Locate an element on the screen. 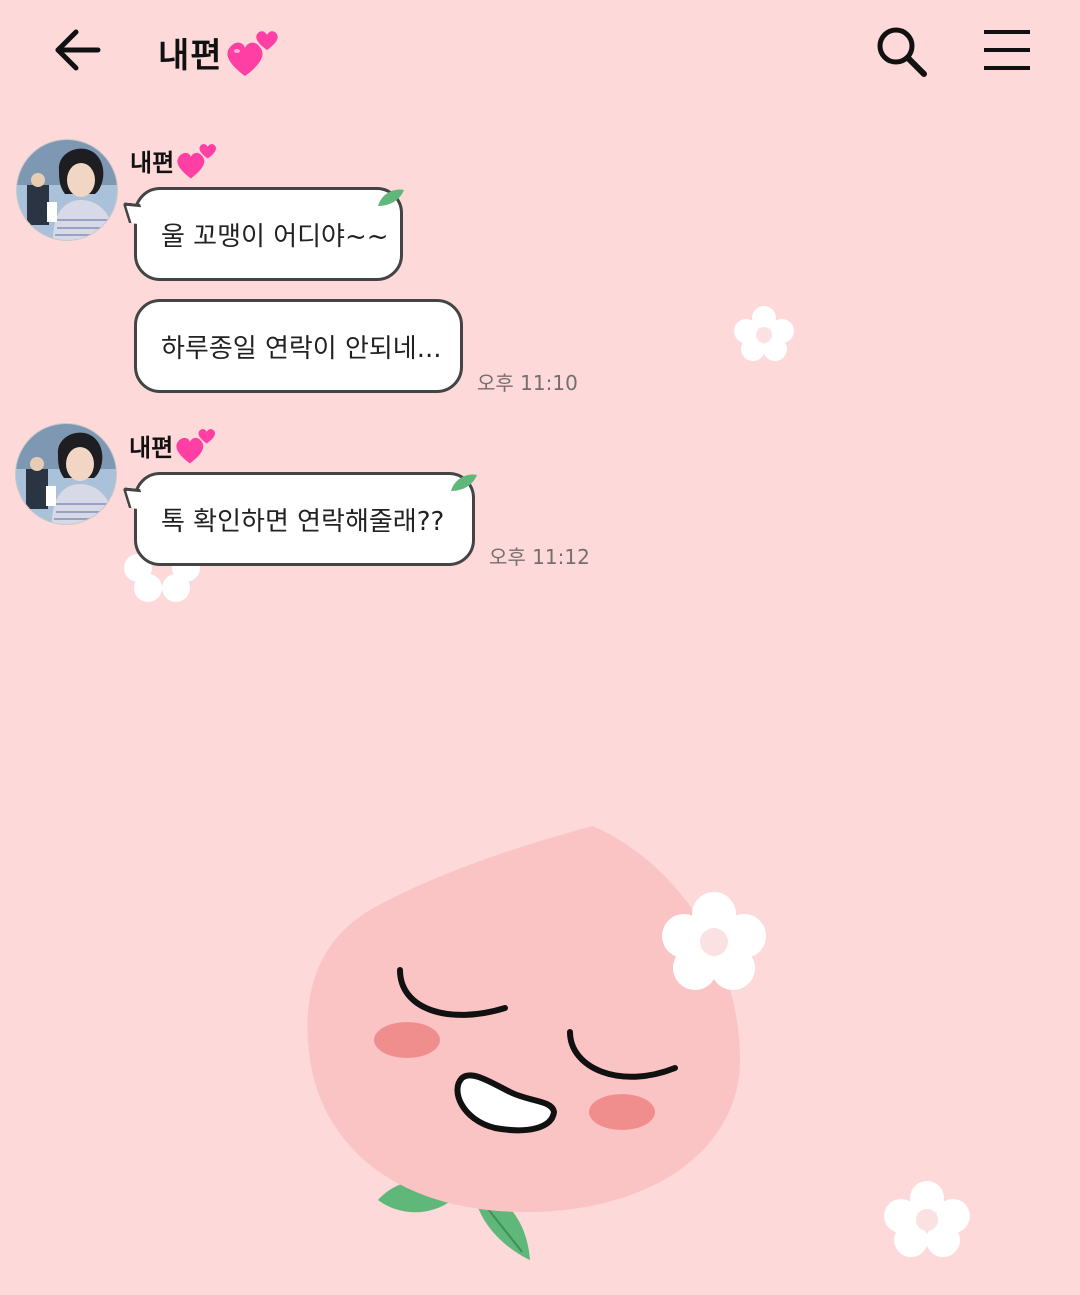  chat-header: 내편 is located at coordinates (540, 55).